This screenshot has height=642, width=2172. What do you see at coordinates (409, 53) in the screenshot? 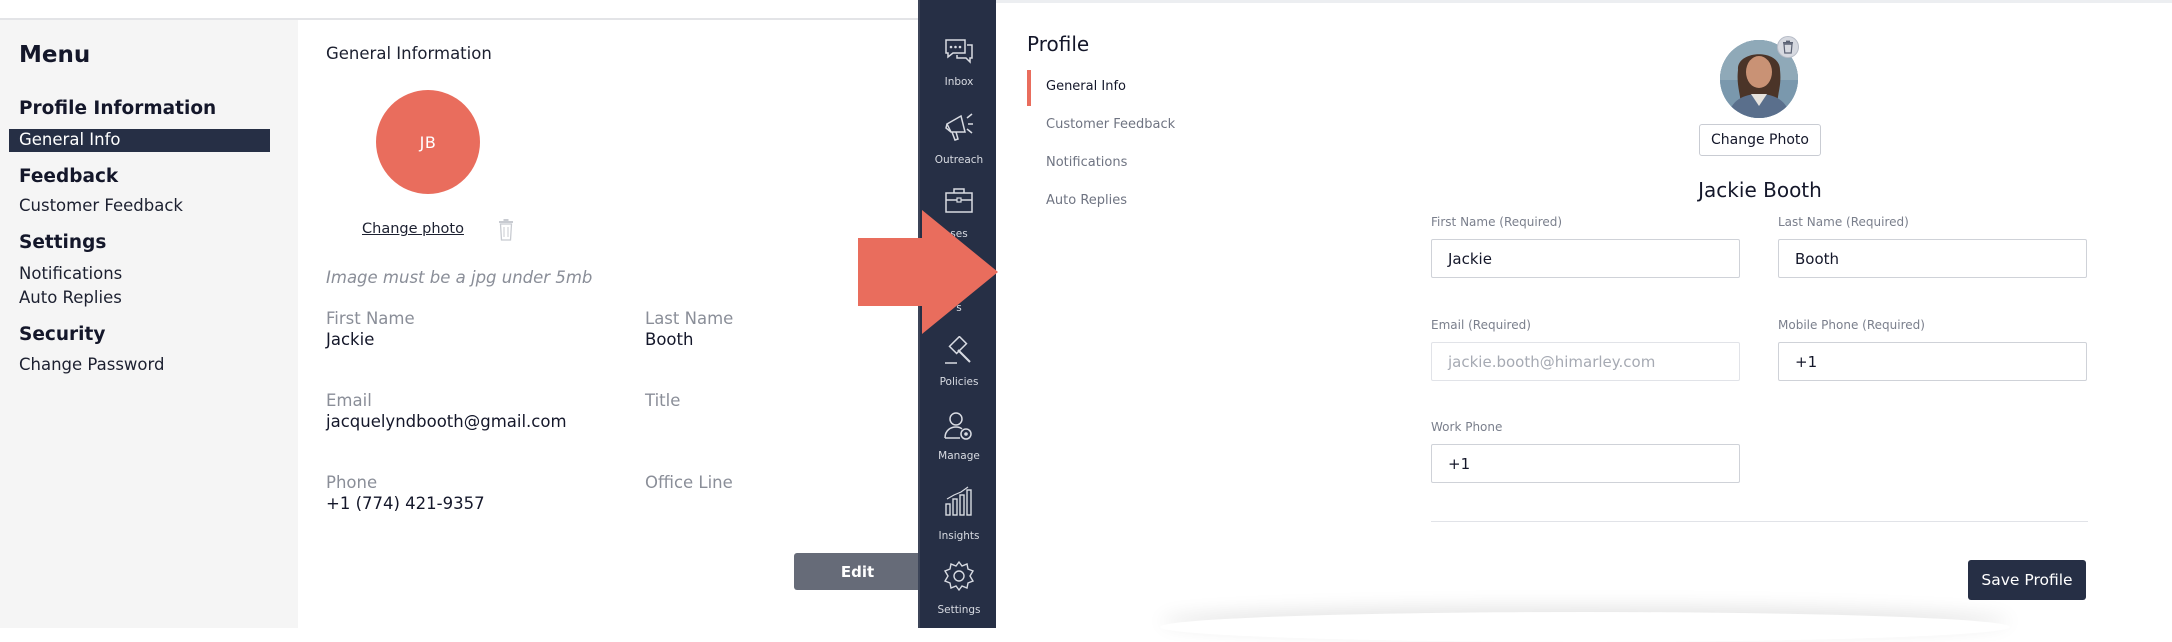
I see `section-title: General Information` at bounding box center [409, 53].